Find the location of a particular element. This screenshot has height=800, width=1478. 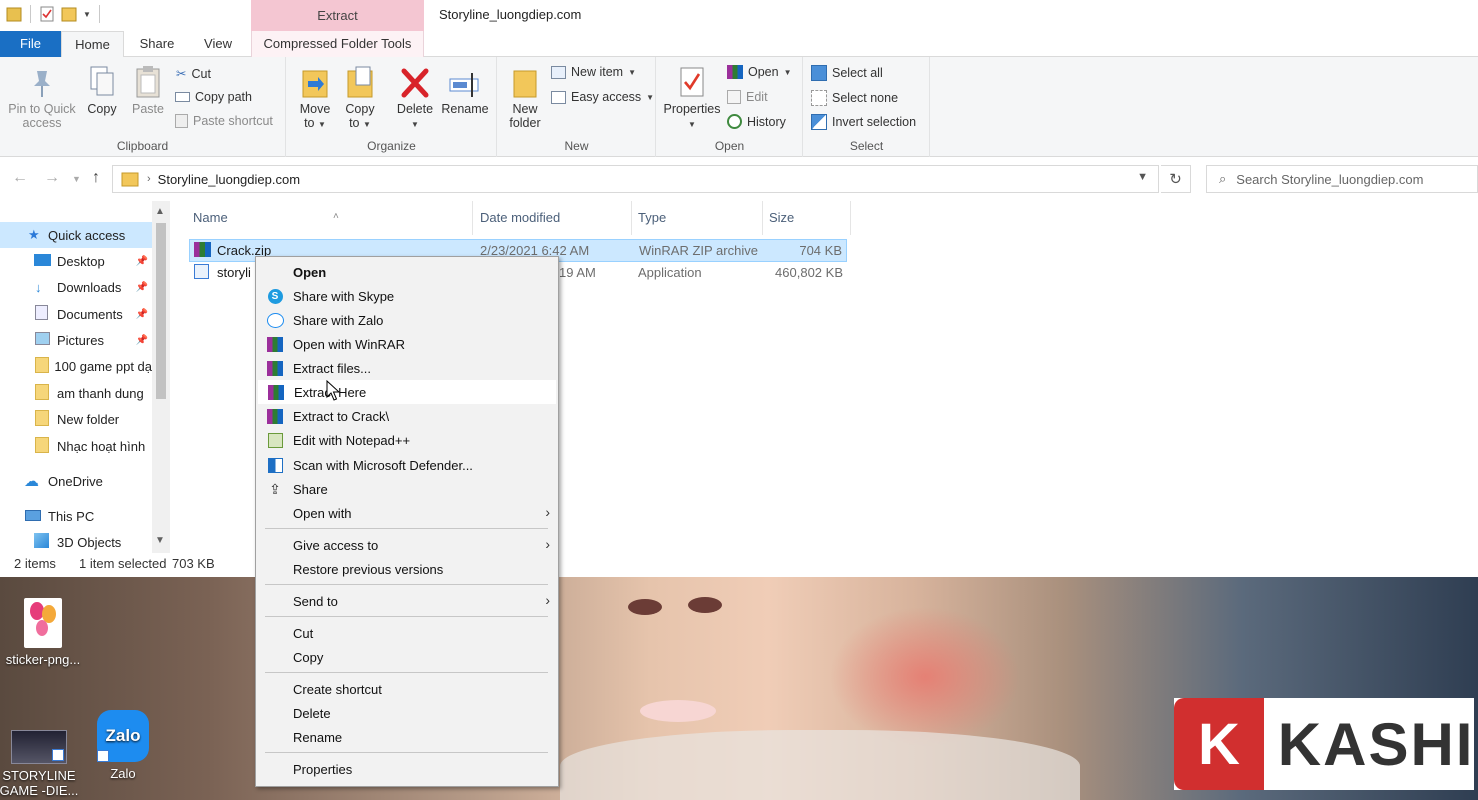

column-header-size: Size is located at coordinates (805, 218).